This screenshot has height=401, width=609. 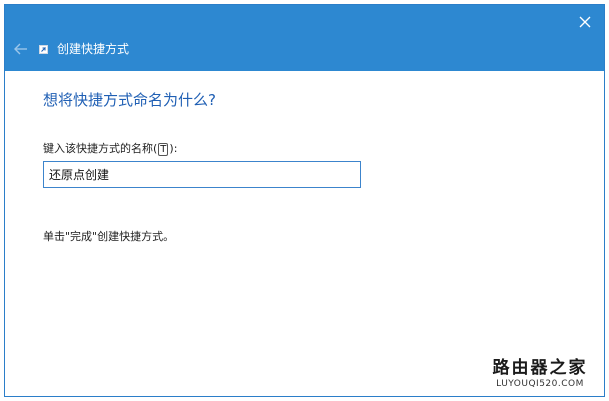 What do you see at coordinates (129, 100) in the screenshot?
I see `page-heading: 想将快捷方式命名为什么?` at bounding box center [129, 100].